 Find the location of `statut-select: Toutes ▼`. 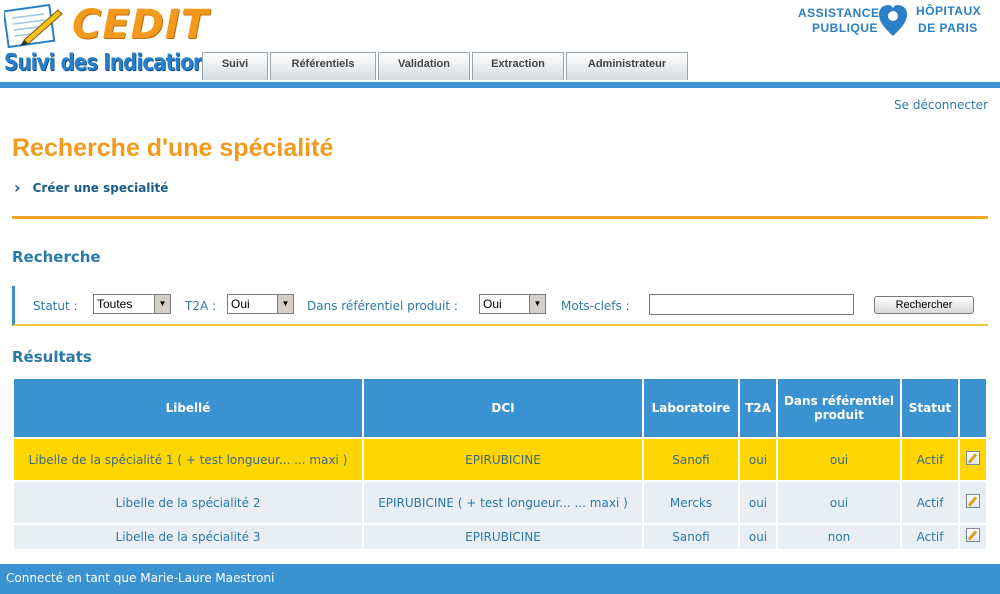

statut-select: Toutes ▼ is located at coordinates (132, 304).